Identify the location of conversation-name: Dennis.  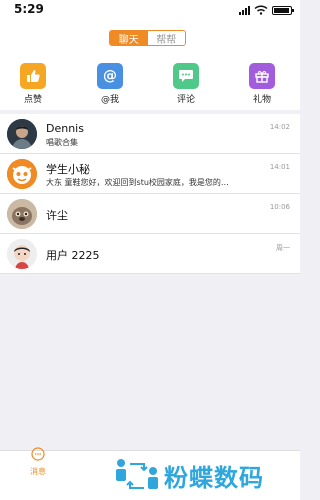
(65, 128).